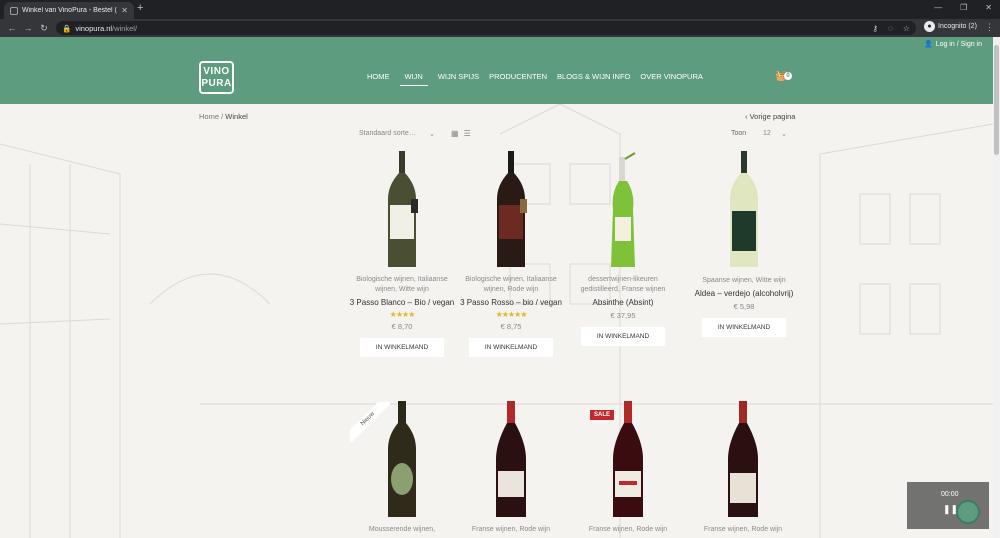 The width and height of the screenshot is (1000, 538). Describe the element at coordinates (950, 494) in the screenshot. I see `video-time: 00:00` at that location.